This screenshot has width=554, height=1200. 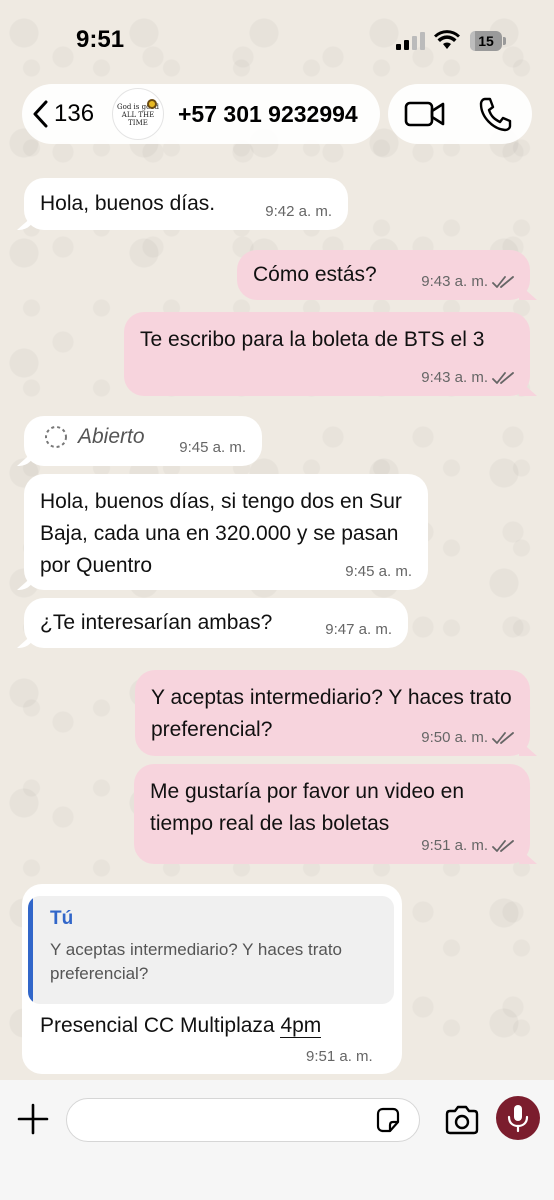 I want to click on quoted-author: Tú, so click(x=62, y=918).